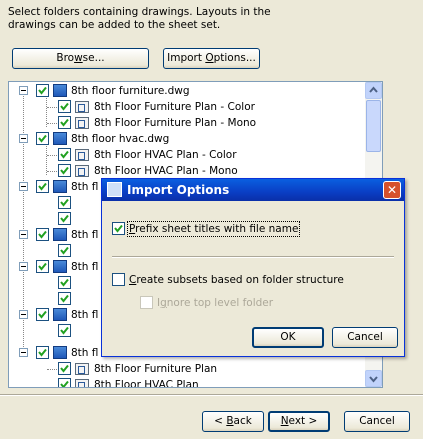 This screenshot has width=423, height=439. Describe the element at coordinates (163, 303) in the screenshot. I see `ignore-mnemonic: g` at that location.